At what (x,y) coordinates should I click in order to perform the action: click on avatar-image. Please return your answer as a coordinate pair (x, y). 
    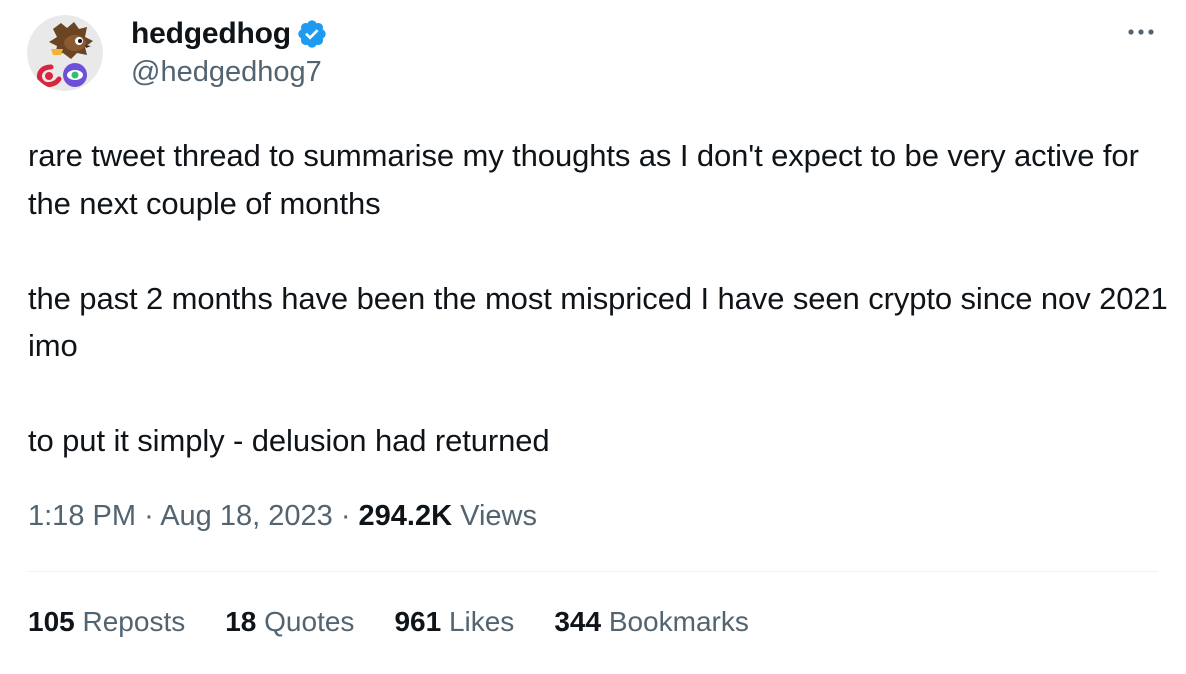
    Looking at the image, I should click on (65, 53).